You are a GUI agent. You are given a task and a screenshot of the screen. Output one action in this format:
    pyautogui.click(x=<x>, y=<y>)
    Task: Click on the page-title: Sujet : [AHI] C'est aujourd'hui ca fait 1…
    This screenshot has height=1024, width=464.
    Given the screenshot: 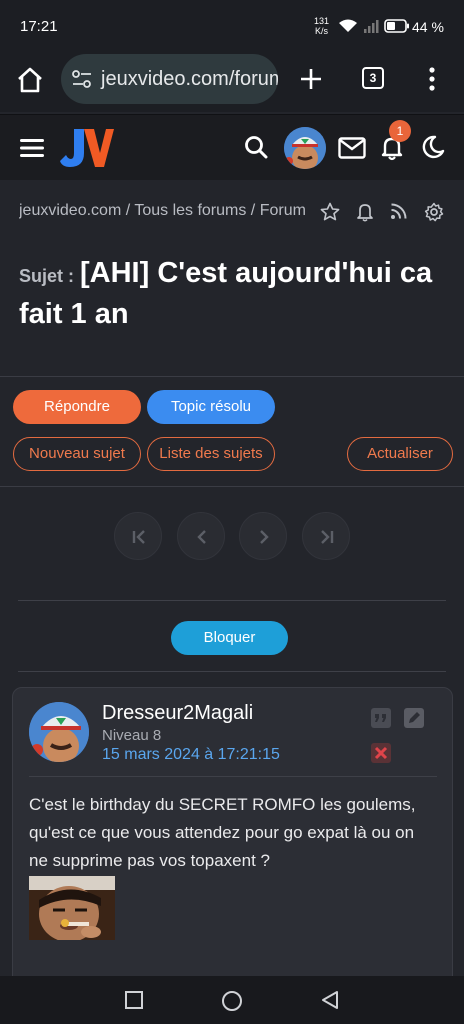 What is the action you would take?
    pyautogui.click(x=234, y=293)
    